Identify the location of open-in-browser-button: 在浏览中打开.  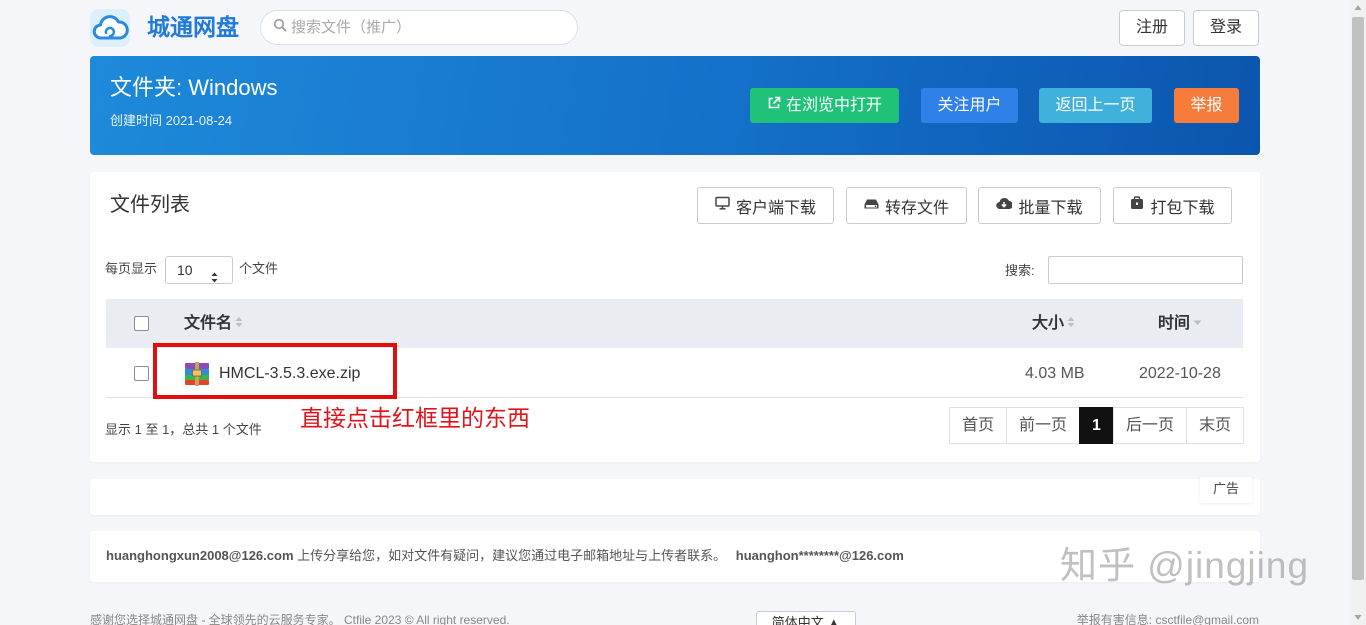
(824, 105).